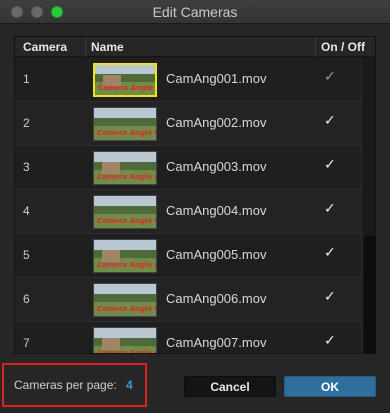  Describe the element at coordinates (126, 265) in the screenshot. I see `thumbnail-angle-label: Camera Angle 05` at that location.